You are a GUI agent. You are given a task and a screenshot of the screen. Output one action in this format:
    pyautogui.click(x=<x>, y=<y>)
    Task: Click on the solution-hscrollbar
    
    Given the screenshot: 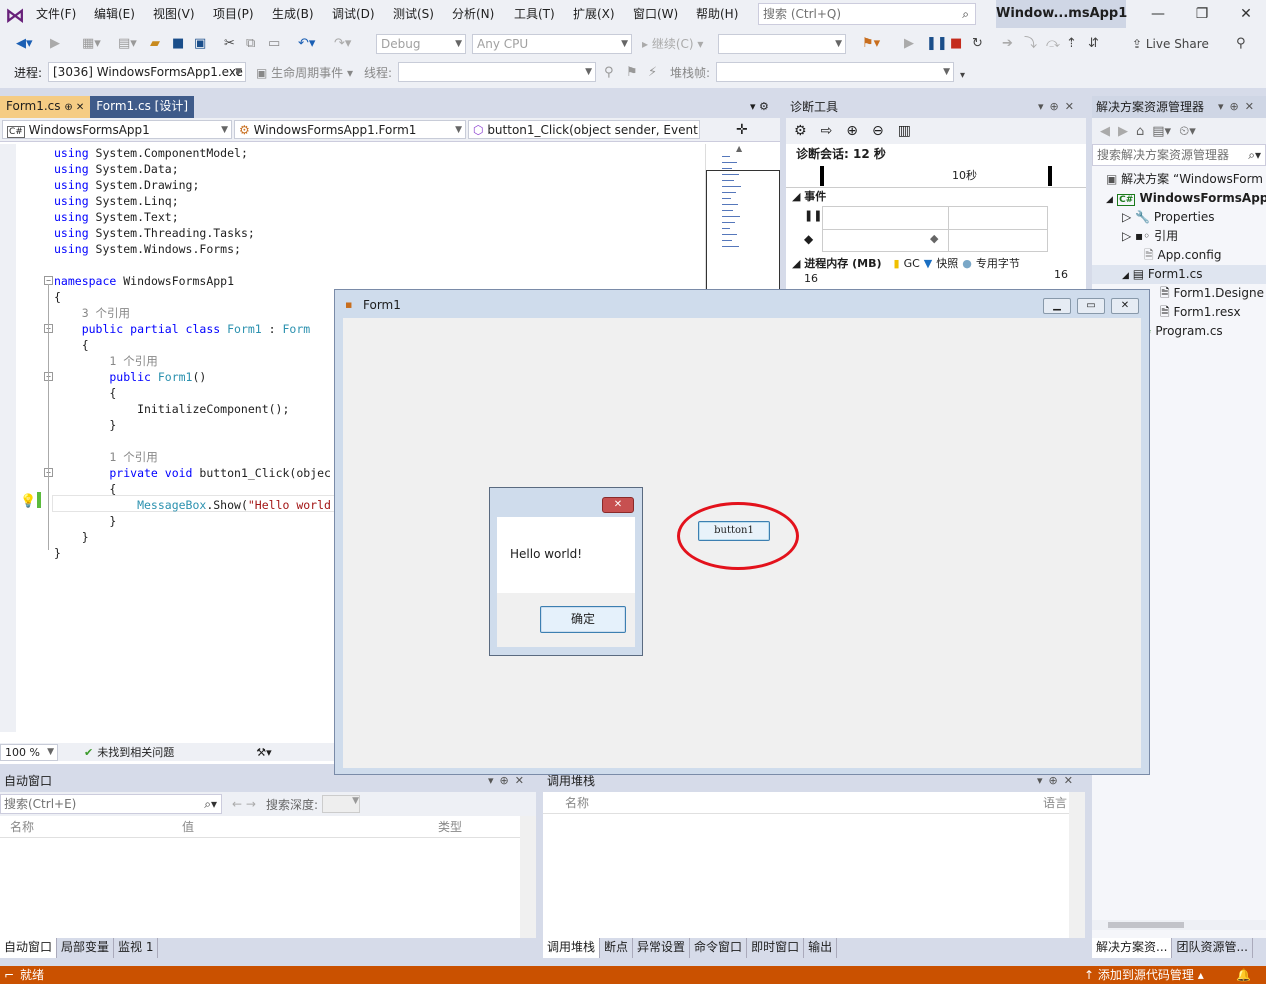 What is the action you would take?
    pyautogui.click(x=1179, y=925)
    